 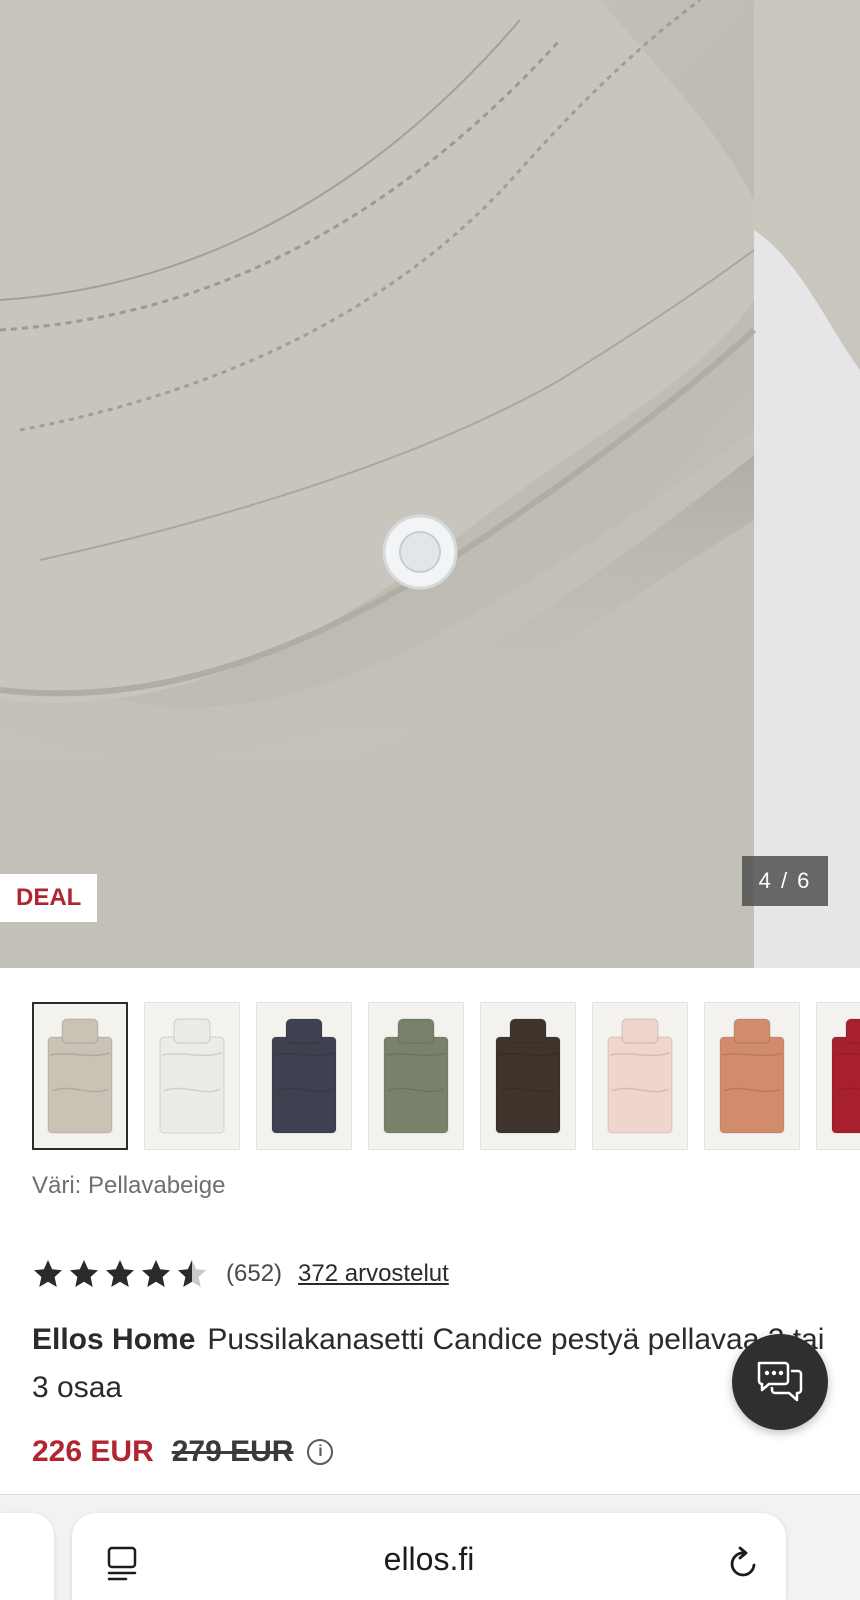 I want to click on price-row: 226 EUR 279 EUR i, so click(x=183, y=1452).